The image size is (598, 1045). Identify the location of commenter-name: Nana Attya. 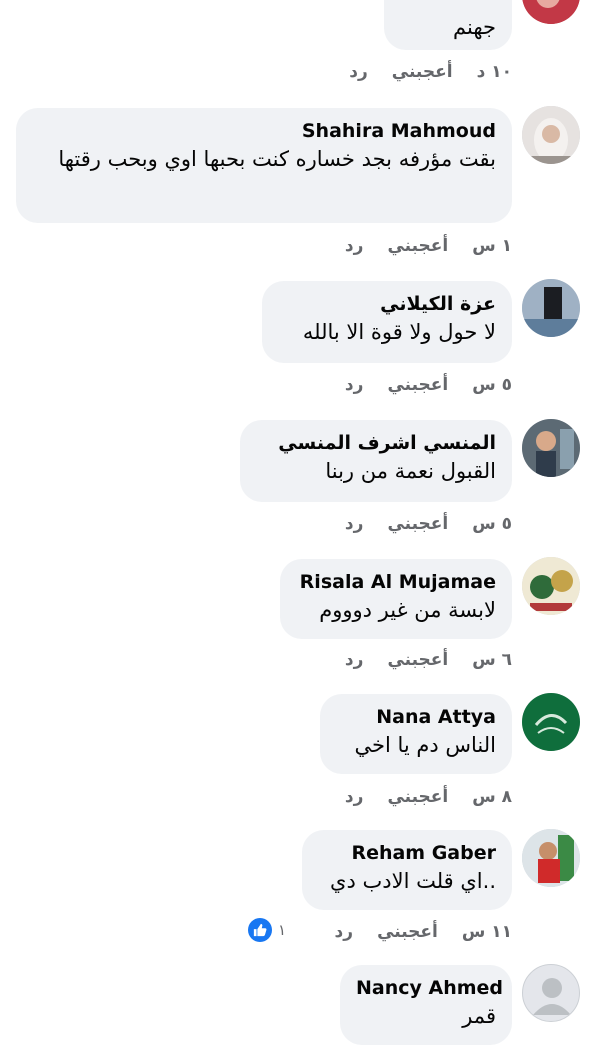
(416, 717).